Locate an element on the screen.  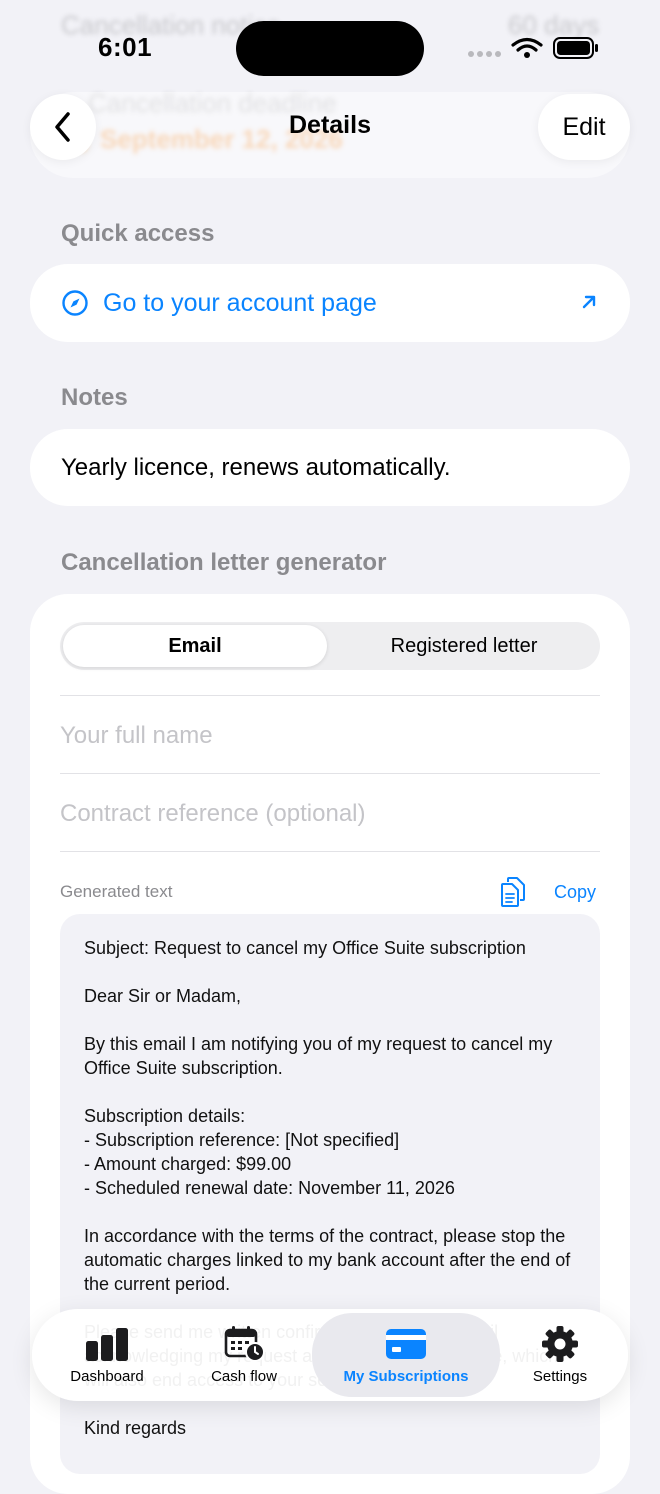
compass-icon is located at coordinates (75, 303).